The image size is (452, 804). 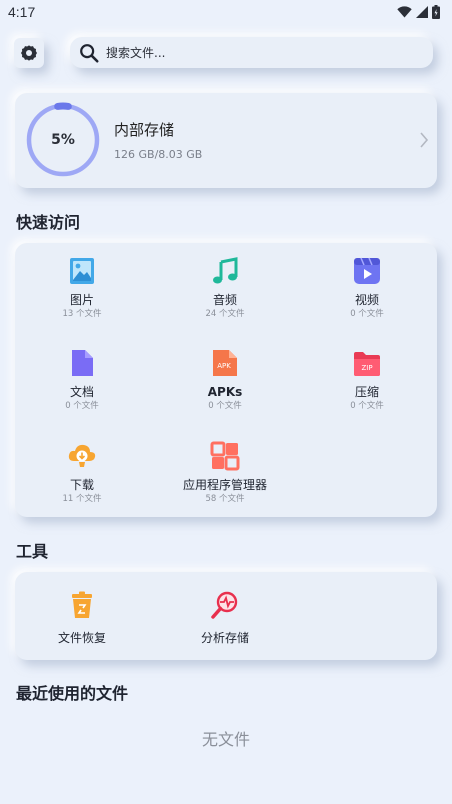 What do you see at coordinates (72, 693) in the screenshot?
I see `recent-files-heading: 最近使用的文件` at bounding box center [72, 693].